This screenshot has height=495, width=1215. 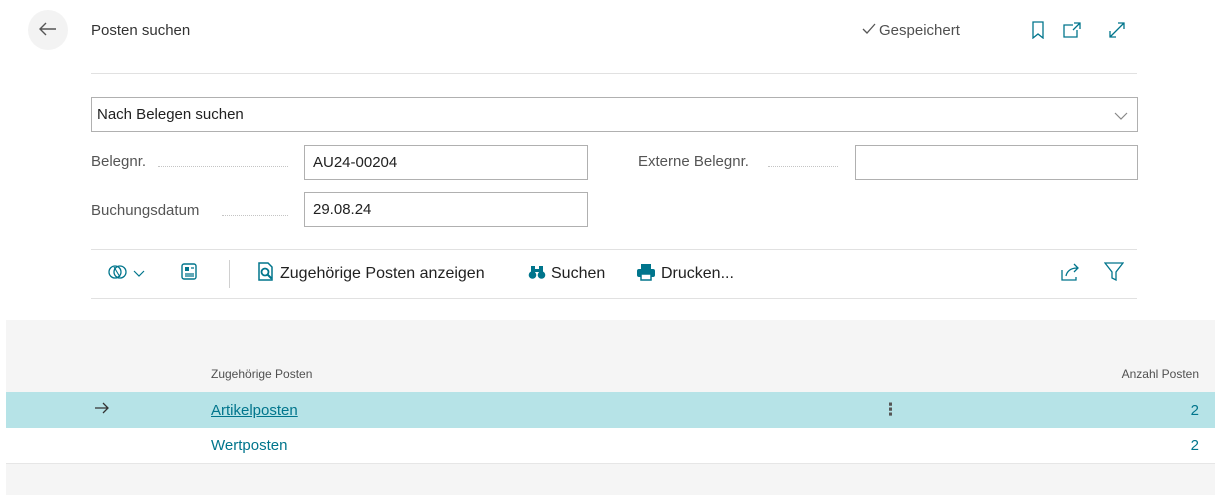 I want to click on arrow-left-icon, so click(x=48, y=30).